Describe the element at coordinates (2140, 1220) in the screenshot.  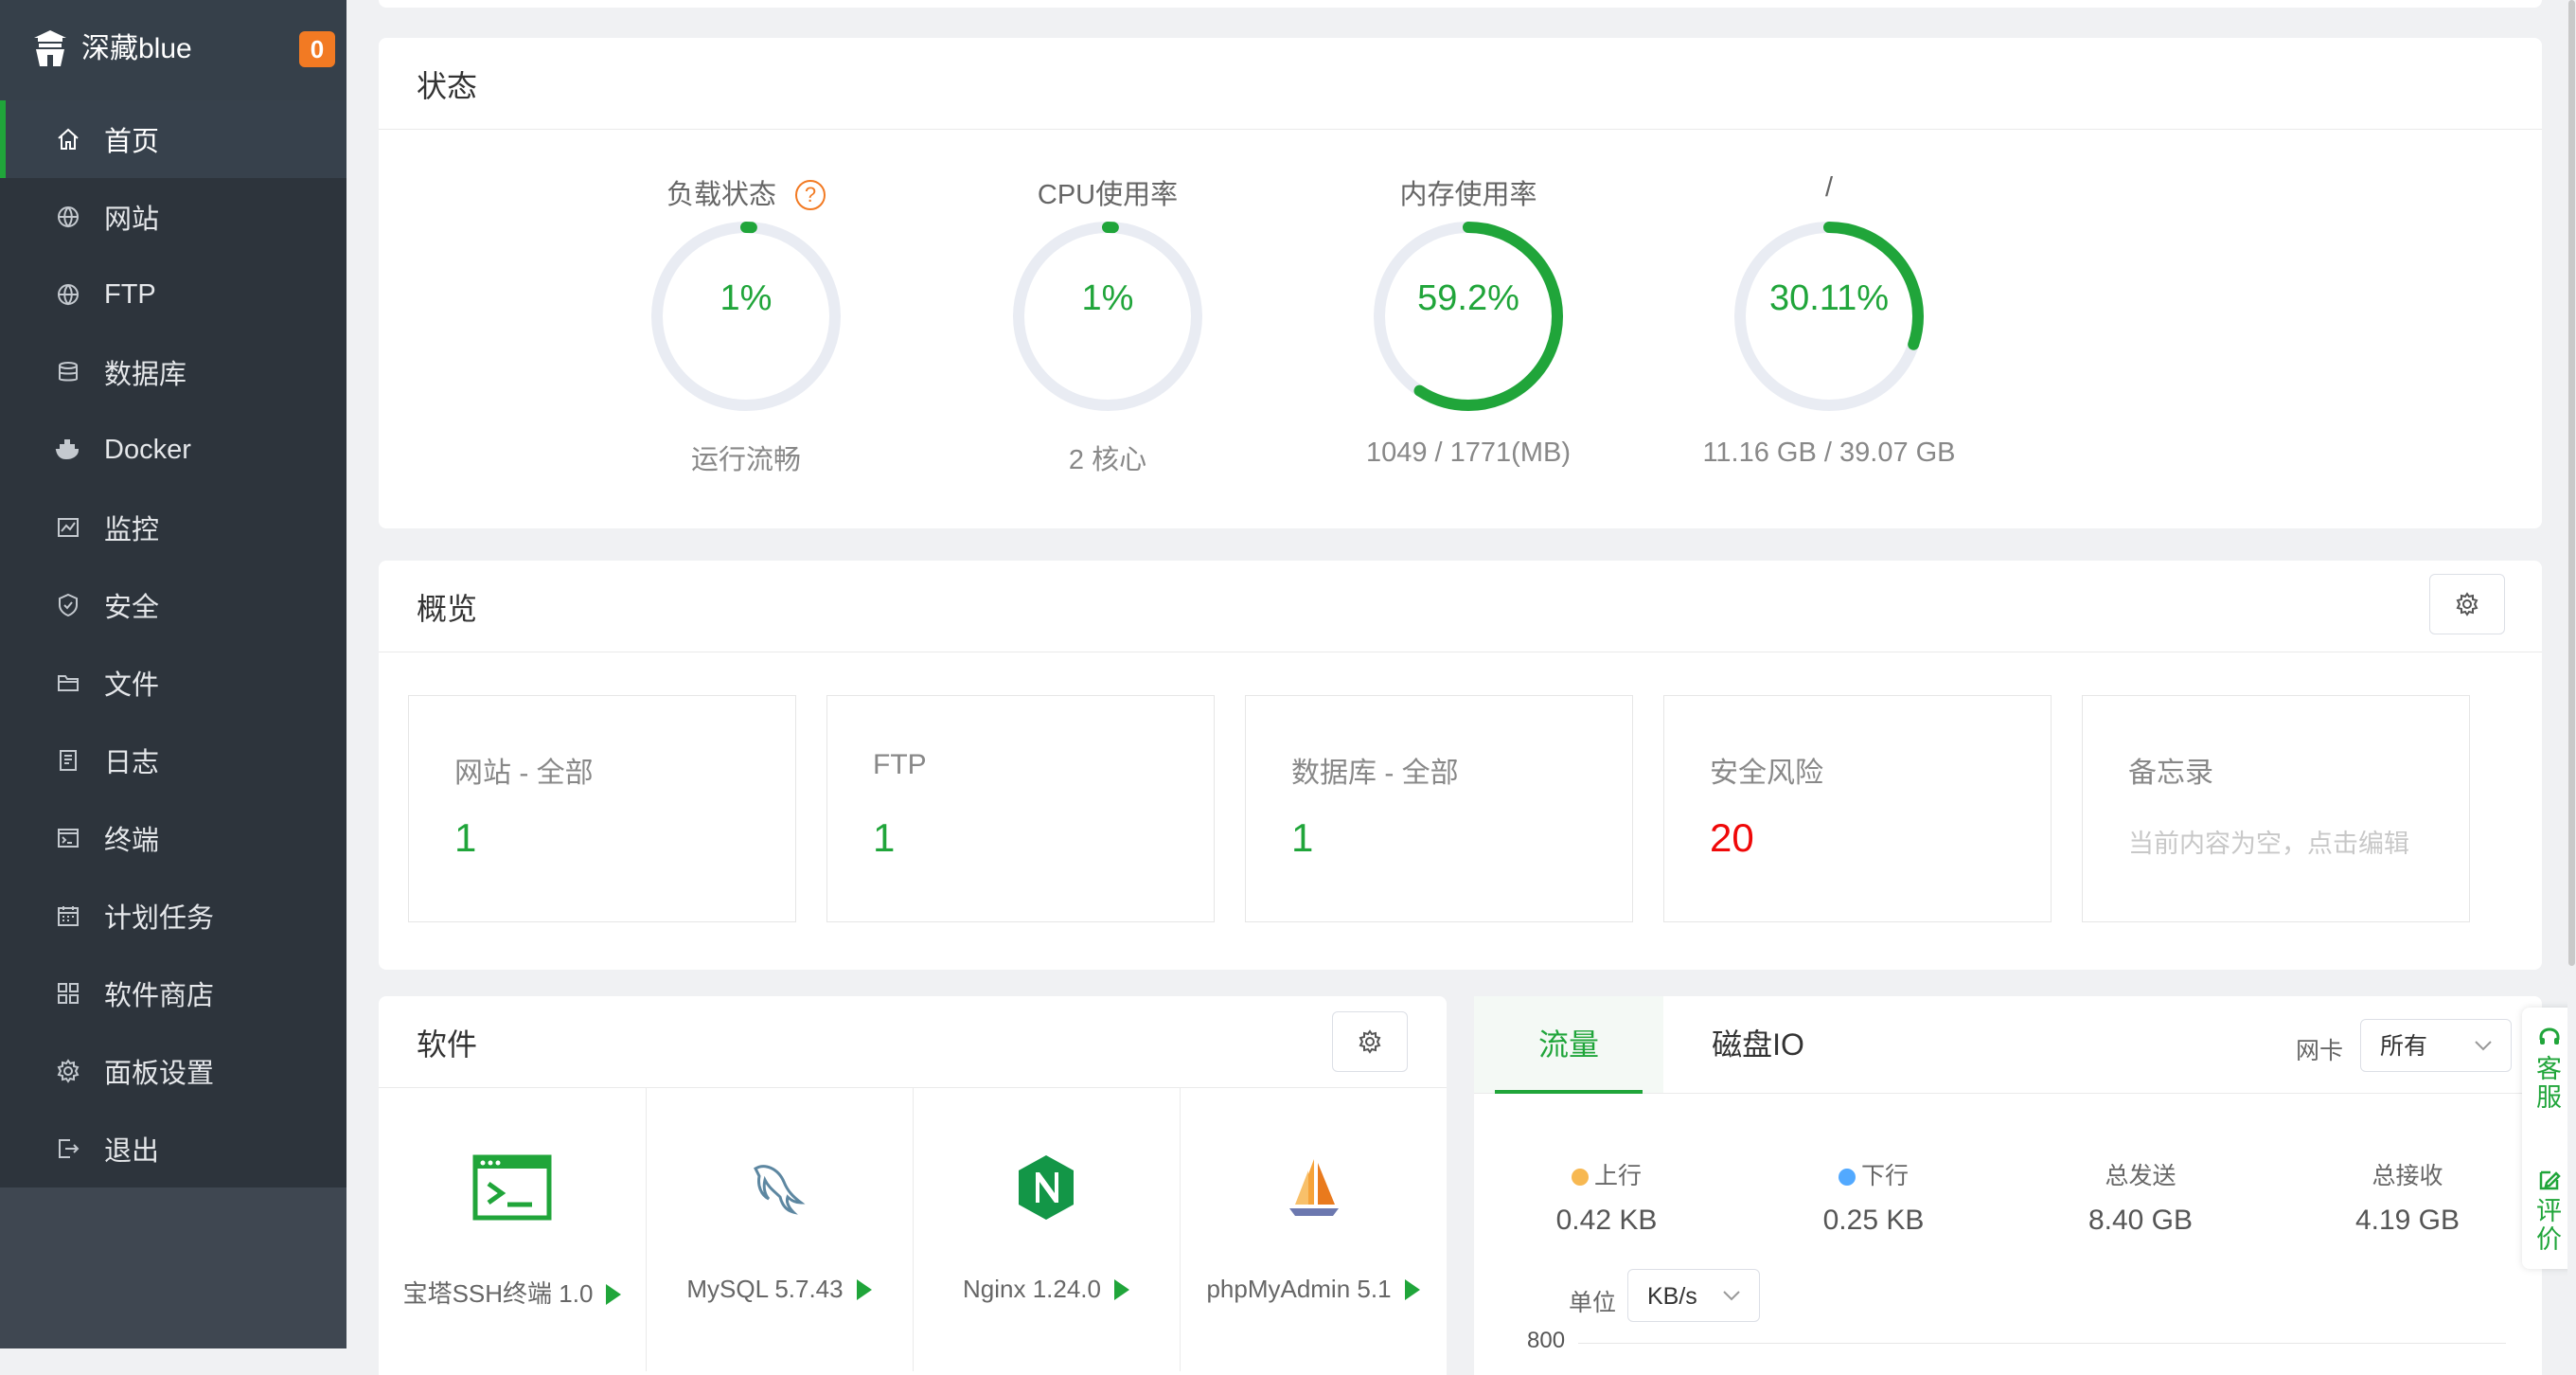
I see `stat-value: 8.40 GB` at that location.